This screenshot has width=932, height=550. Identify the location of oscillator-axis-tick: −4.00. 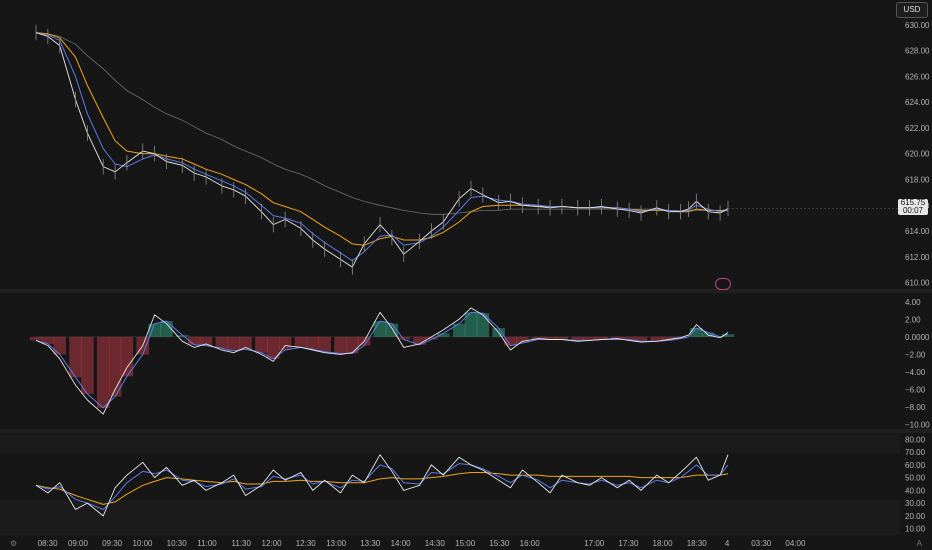
(915, 372).